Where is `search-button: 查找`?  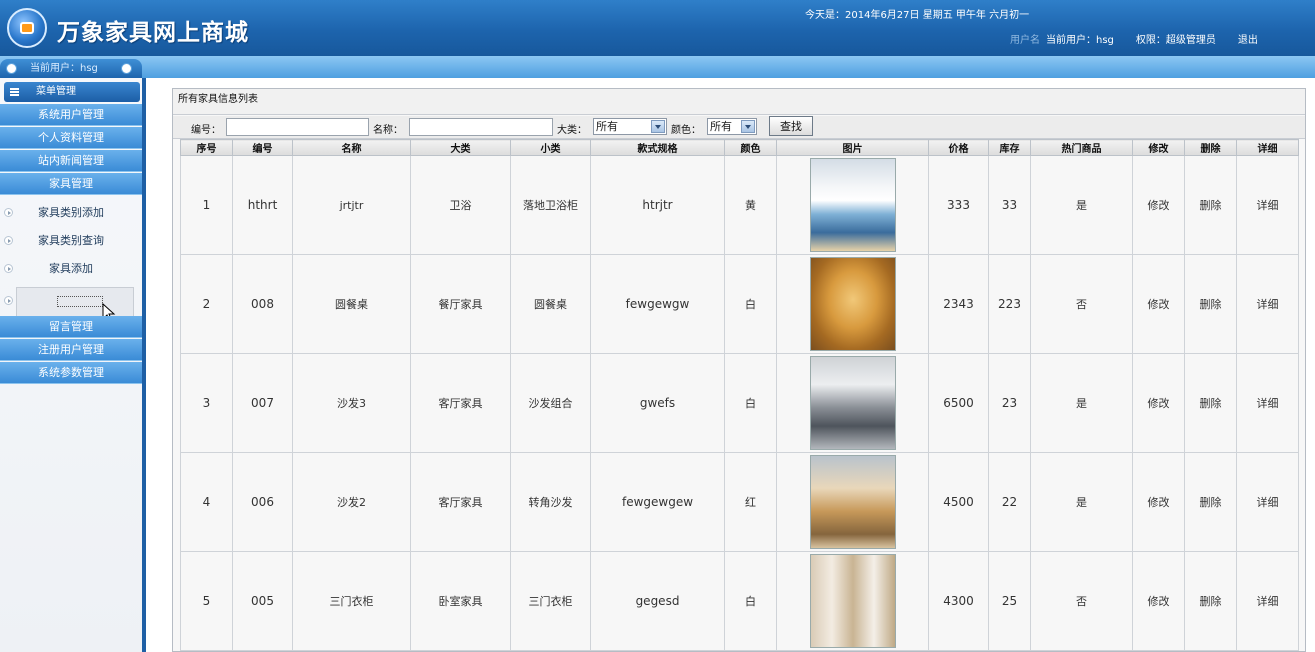 search-button: 查找 is located at coordinates (791, 126).